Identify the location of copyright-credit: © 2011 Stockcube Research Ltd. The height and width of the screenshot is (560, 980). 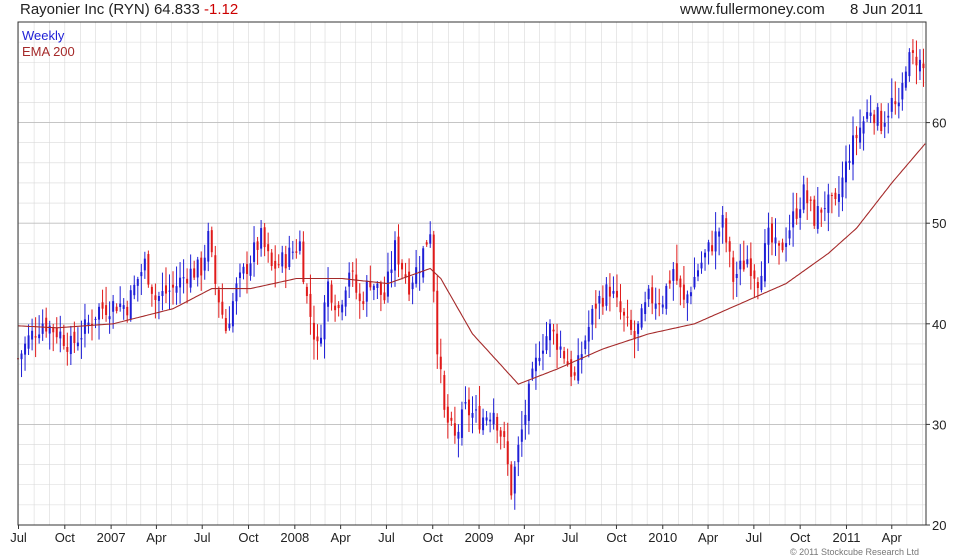
(854, 552).